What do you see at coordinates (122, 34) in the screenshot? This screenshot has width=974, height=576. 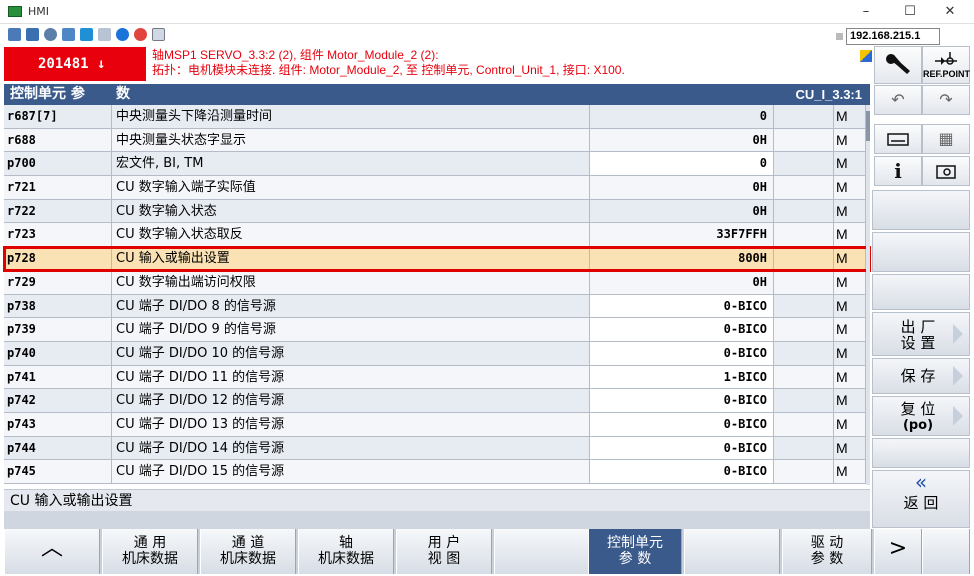 I see `info-circle-icon` at bounding box center [122, 34].